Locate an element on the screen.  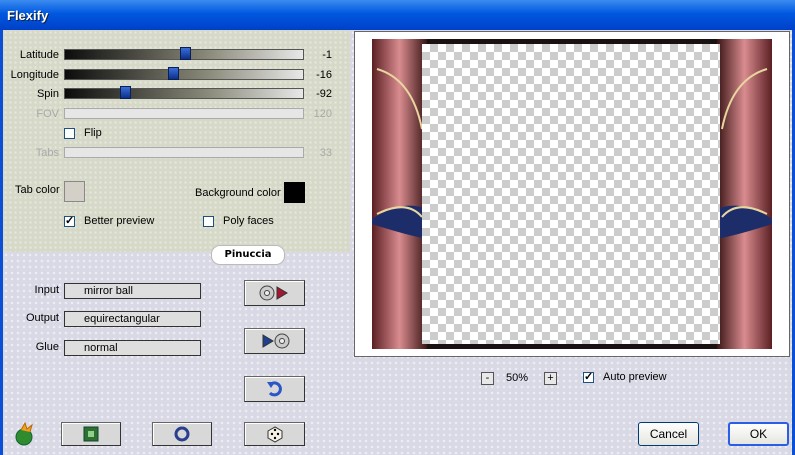
auto-preview-checkbox: ✓ is located at coordinates (588, 377).